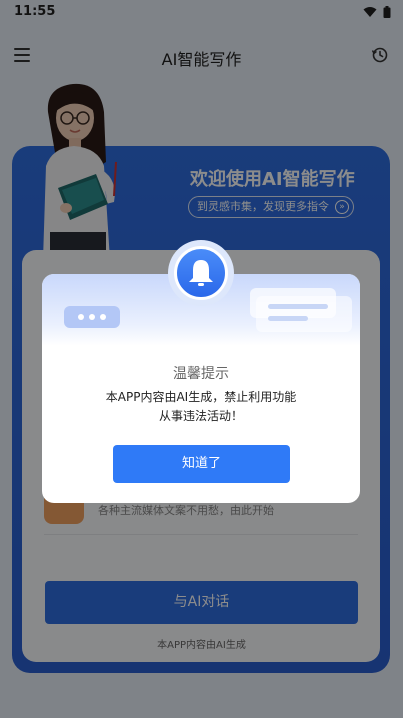 The image size is (403, 718). I want to click on bell-icon, so click(201, 273).